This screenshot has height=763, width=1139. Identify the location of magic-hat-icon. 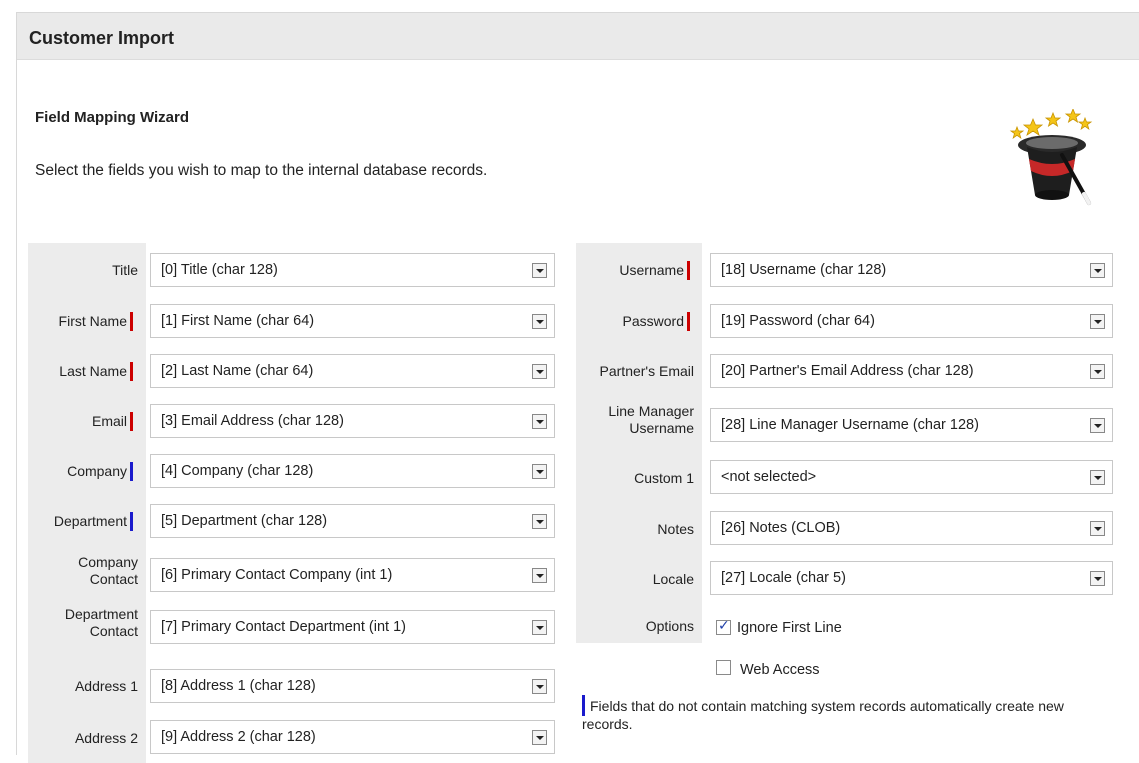
(1051, 157).